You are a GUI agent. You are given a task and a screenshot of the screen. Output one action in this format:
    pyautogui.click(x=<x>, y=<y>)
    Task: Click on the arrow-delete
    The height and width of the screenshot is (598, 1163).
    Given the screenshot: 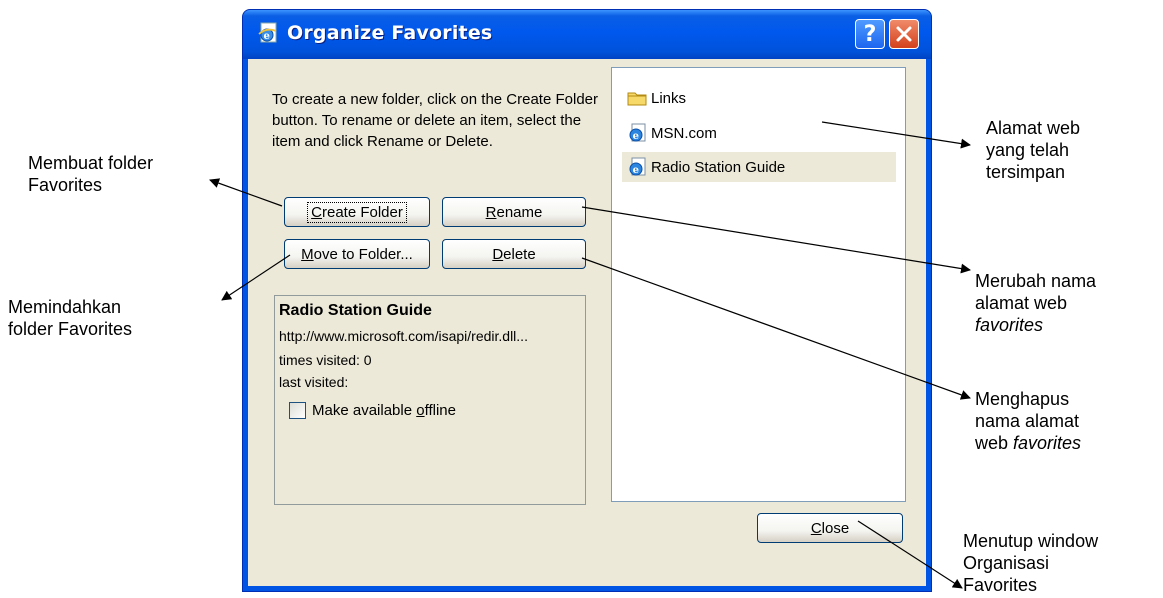 What is the action you would take?
    pyautogui.click(x=776, y=328)
    